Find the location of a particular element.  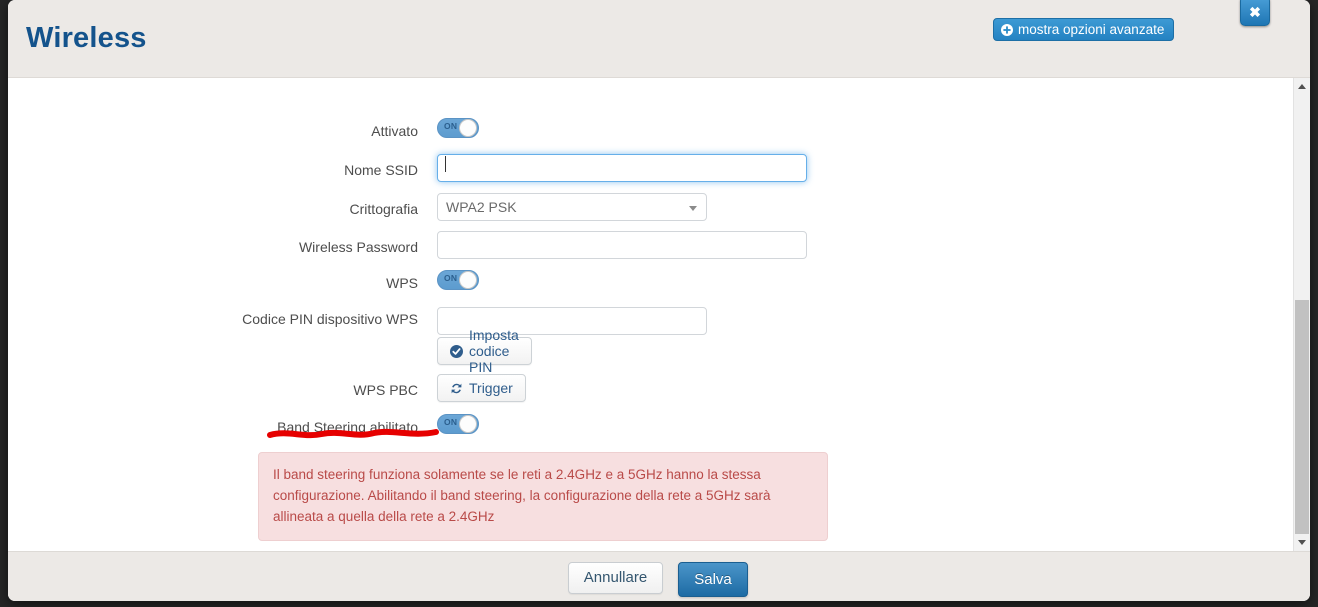

wireless-password-input is located at coordinates (622, 245).